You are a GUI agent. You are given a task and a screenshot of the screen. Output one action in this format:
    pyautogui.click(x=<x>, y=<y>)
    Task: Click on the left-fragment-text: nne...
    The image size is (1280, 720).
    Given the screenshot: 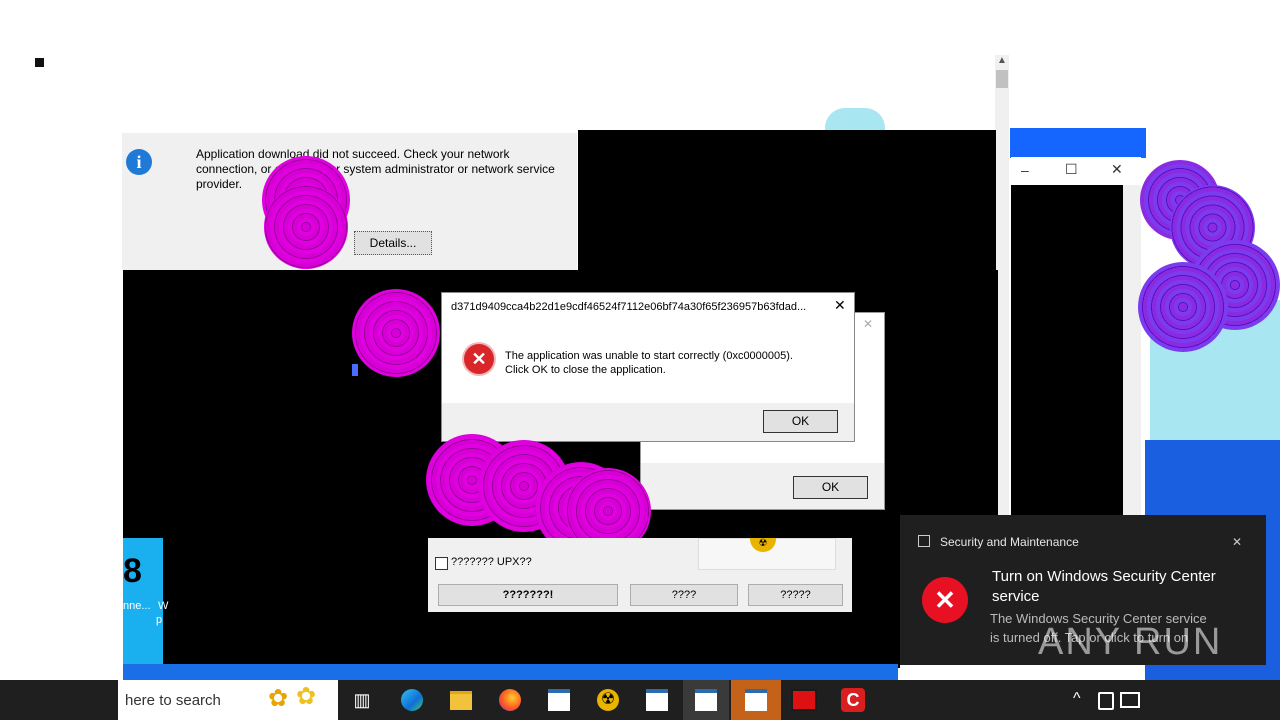 What is the action you would take?
    pyautogui.click(x=137, y=606)
    